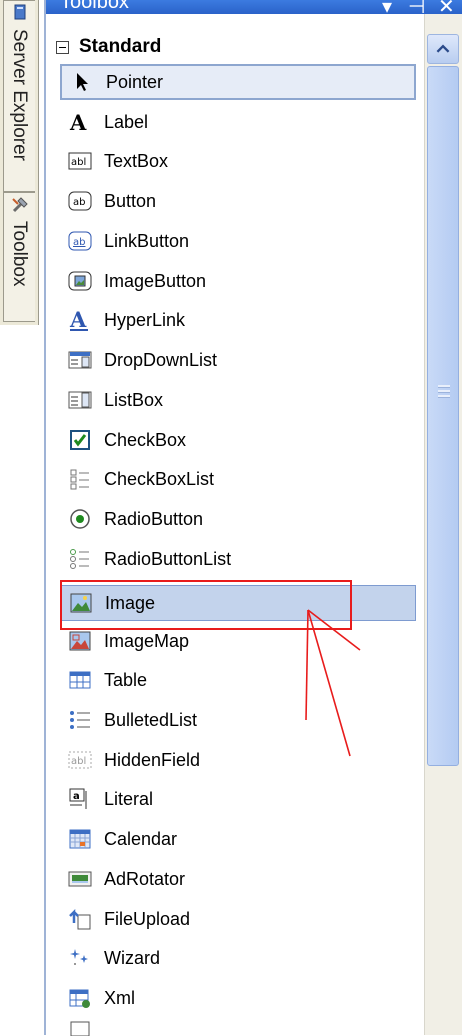 This screenshot has width=462, height=1036. Describe the element at coordinates (238, 122) in the screenshot. I see `toolbox-item-label: A Label` at that location.